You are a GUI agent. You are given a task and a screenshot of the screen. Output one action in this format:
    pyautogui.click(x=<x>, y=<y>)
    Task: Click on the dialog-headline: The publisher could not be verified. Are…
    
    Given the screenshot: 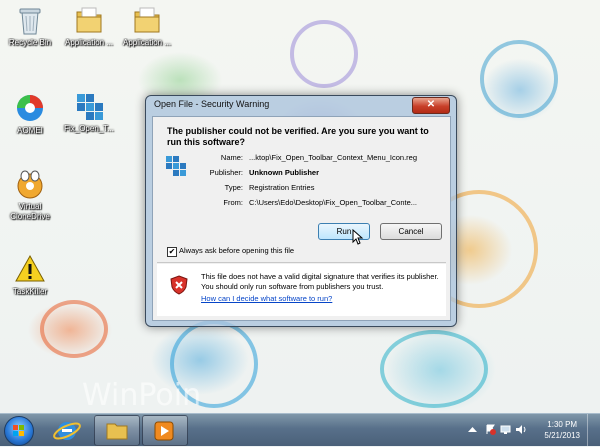 What is the action you would take?
    pyautogui.click(x=298, y=136)
    